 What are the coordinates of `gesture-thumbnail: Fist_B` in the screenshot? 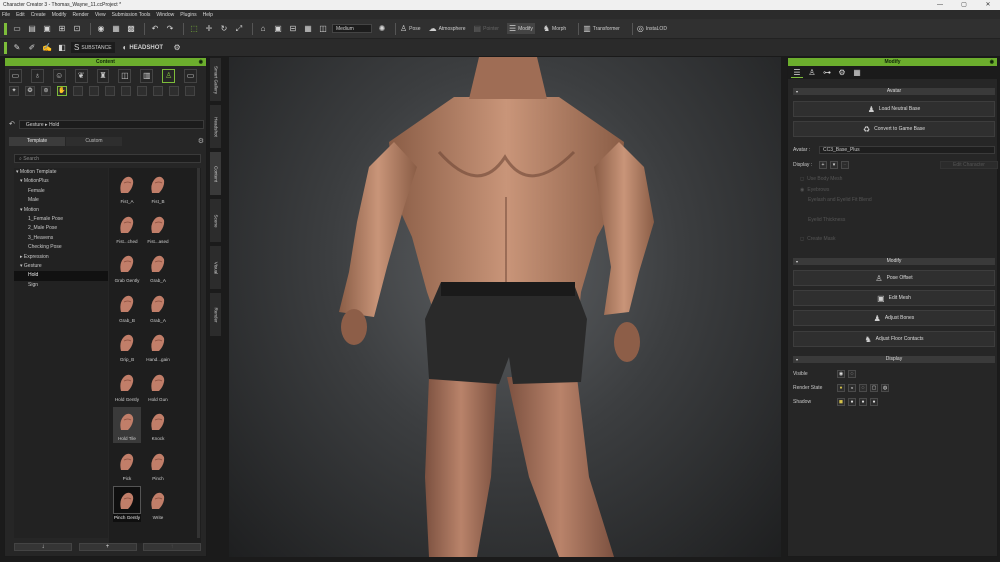 It's located at (158, 189).